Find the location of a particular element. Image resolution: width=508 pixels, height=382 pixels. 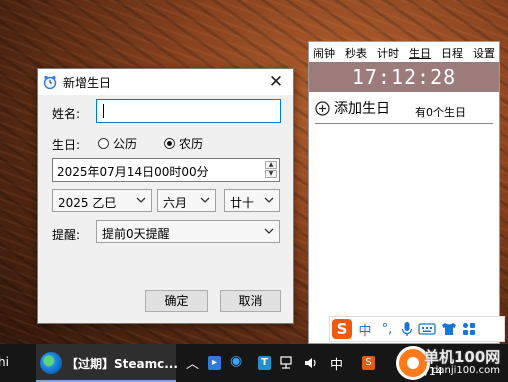

widget-tab-bar: 闹钟 秒表 计时 生日 日程 设置 is located at coordinates (404, 52).